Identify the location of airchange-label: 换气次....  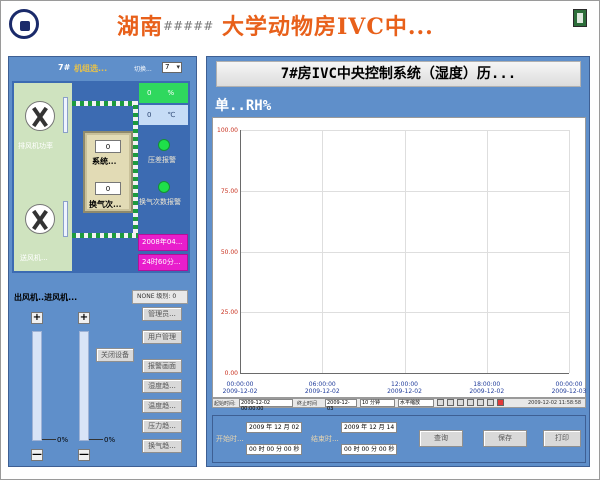
(105, 204).